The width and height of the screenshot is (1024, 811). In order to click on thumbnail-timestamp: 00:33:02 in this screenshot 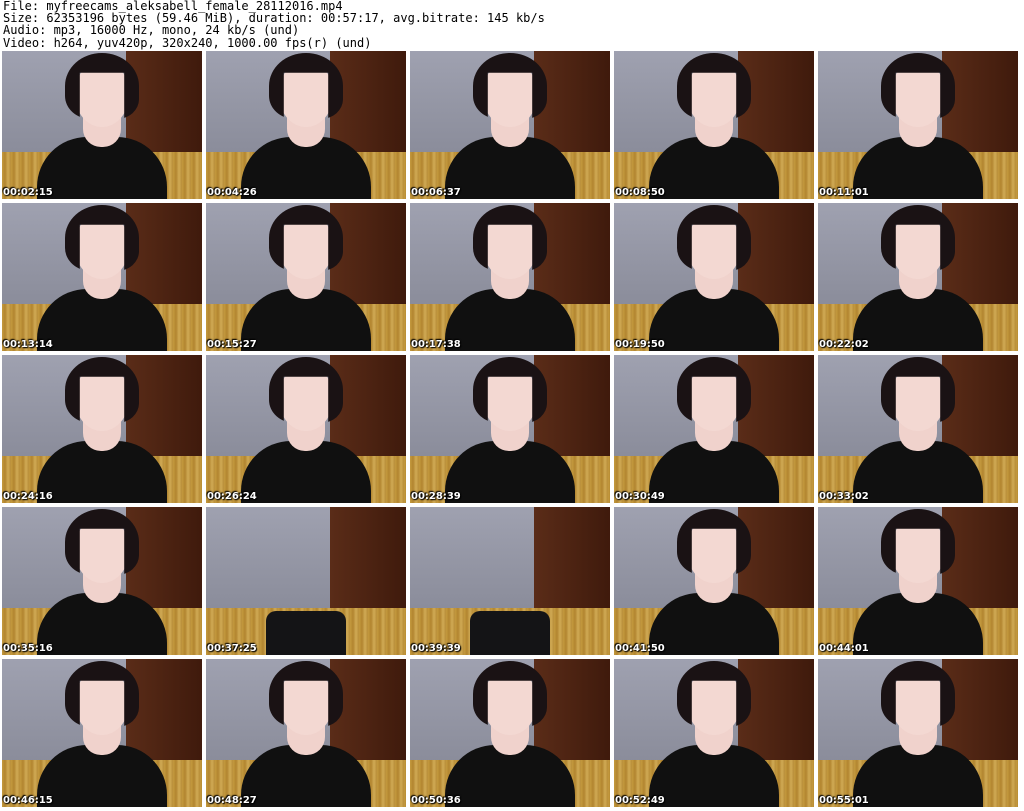, I will do `click(844, 496)`.